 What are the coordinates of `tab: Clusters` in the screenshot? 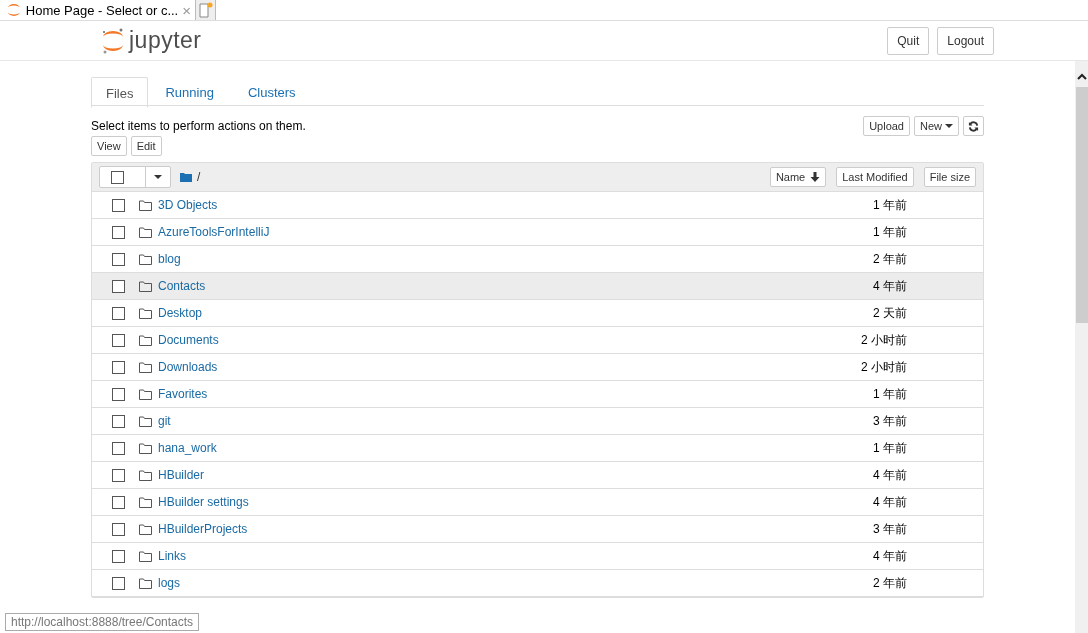 It's located at (271, 91).